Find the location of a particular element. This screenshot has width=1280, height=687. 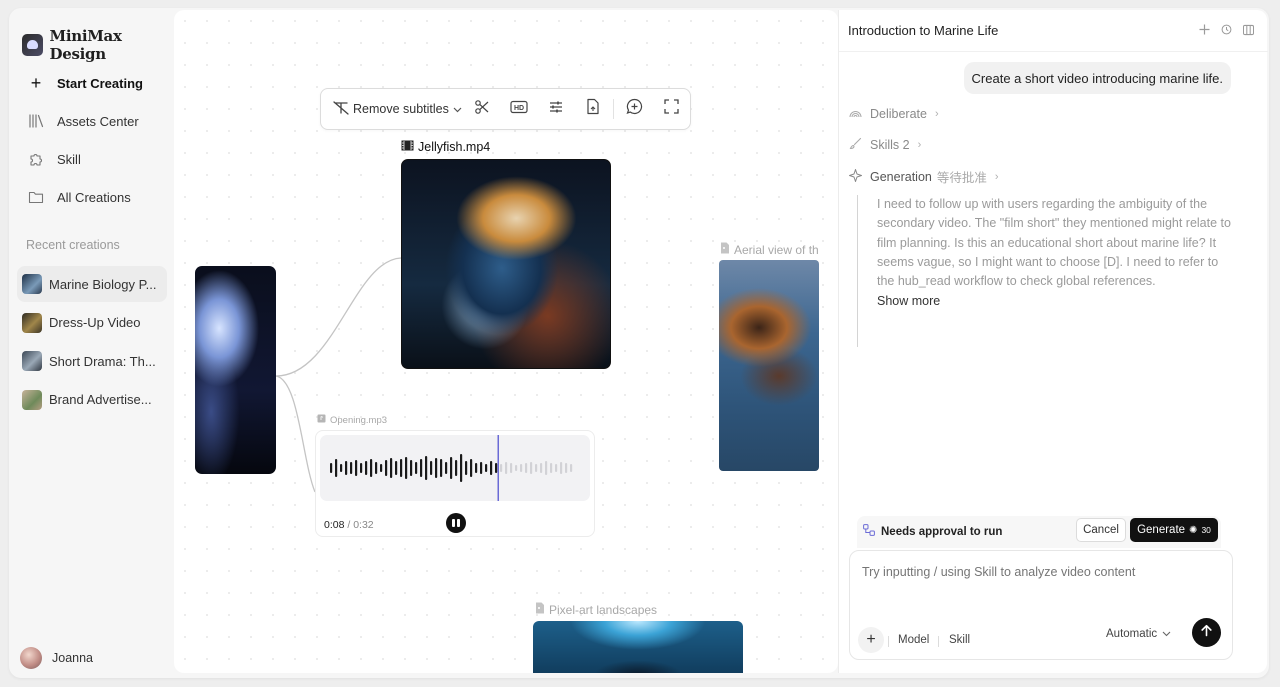

sidebar-item-skill: Skill is located at coordinates (93, 159).